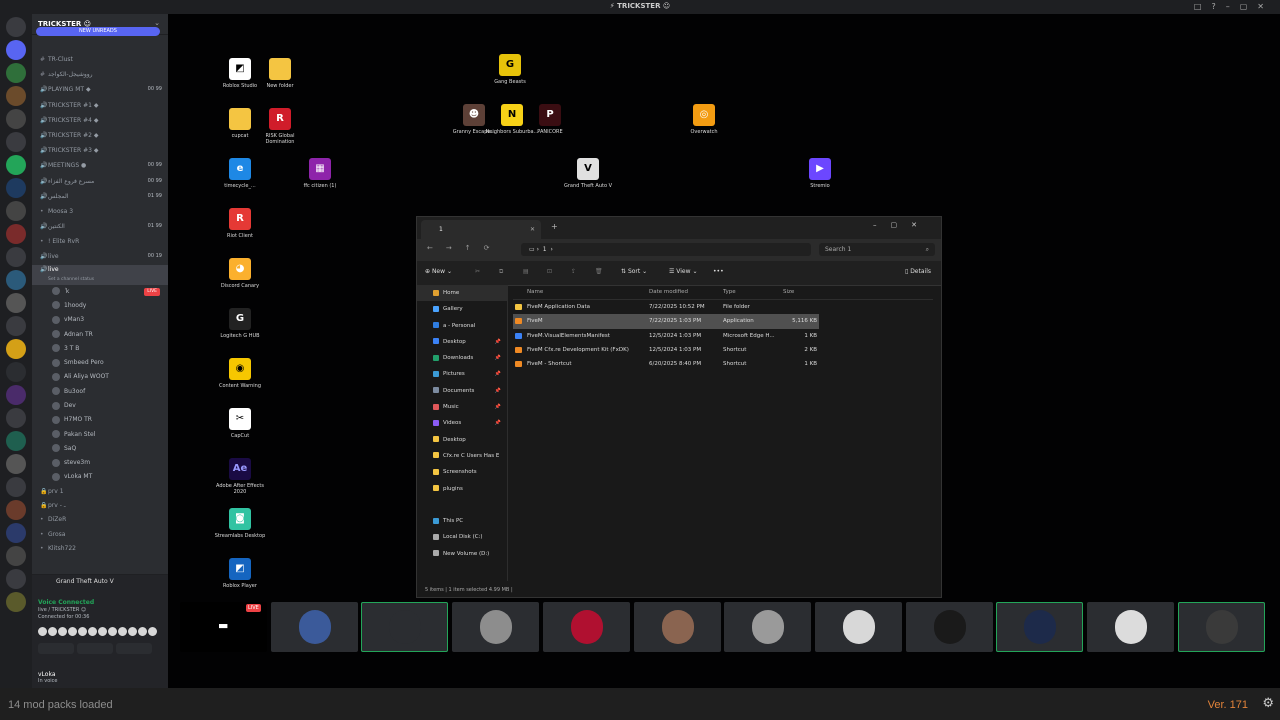 The image size is (1280, 720). Describe the element at coordinates (240, 323) in the screenshot. I see `desktop-icon: G Logitech G HUB` at that location.